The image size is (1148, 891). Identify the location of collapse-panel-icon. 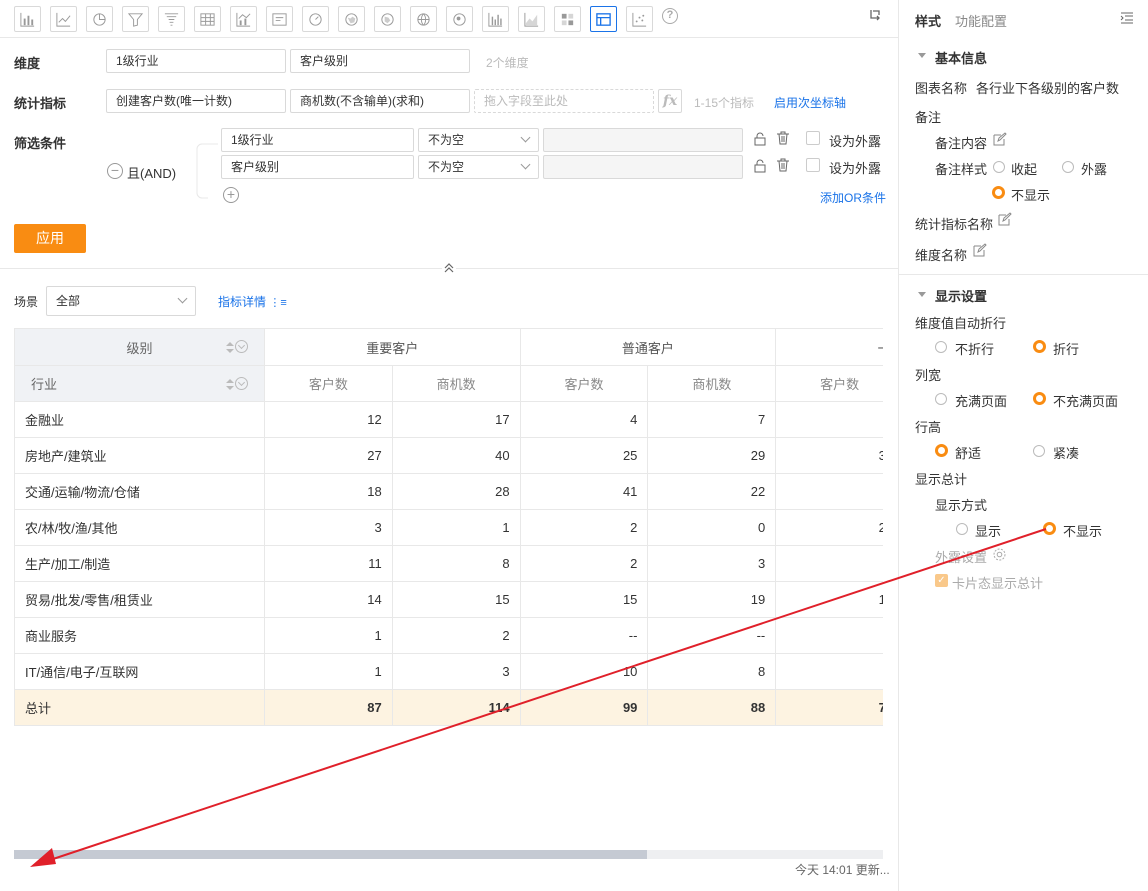
(1127, 18).